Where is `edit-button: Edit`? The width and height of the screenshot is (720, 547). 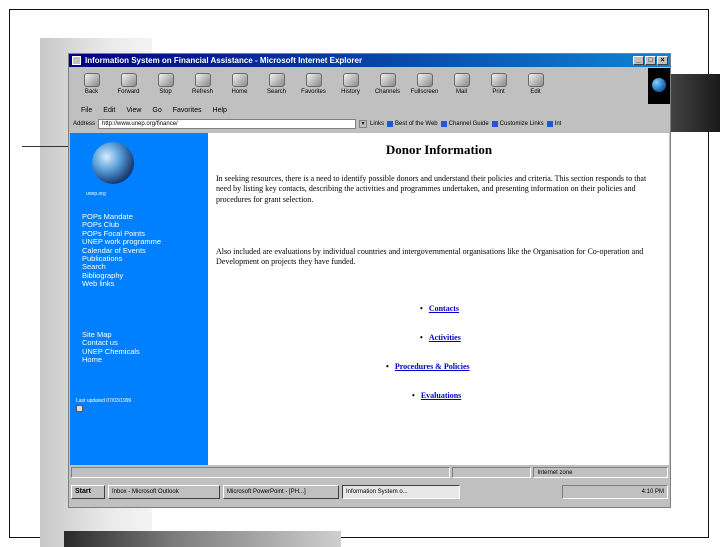 edit-button: Edit is located at coordinates (535, 86).